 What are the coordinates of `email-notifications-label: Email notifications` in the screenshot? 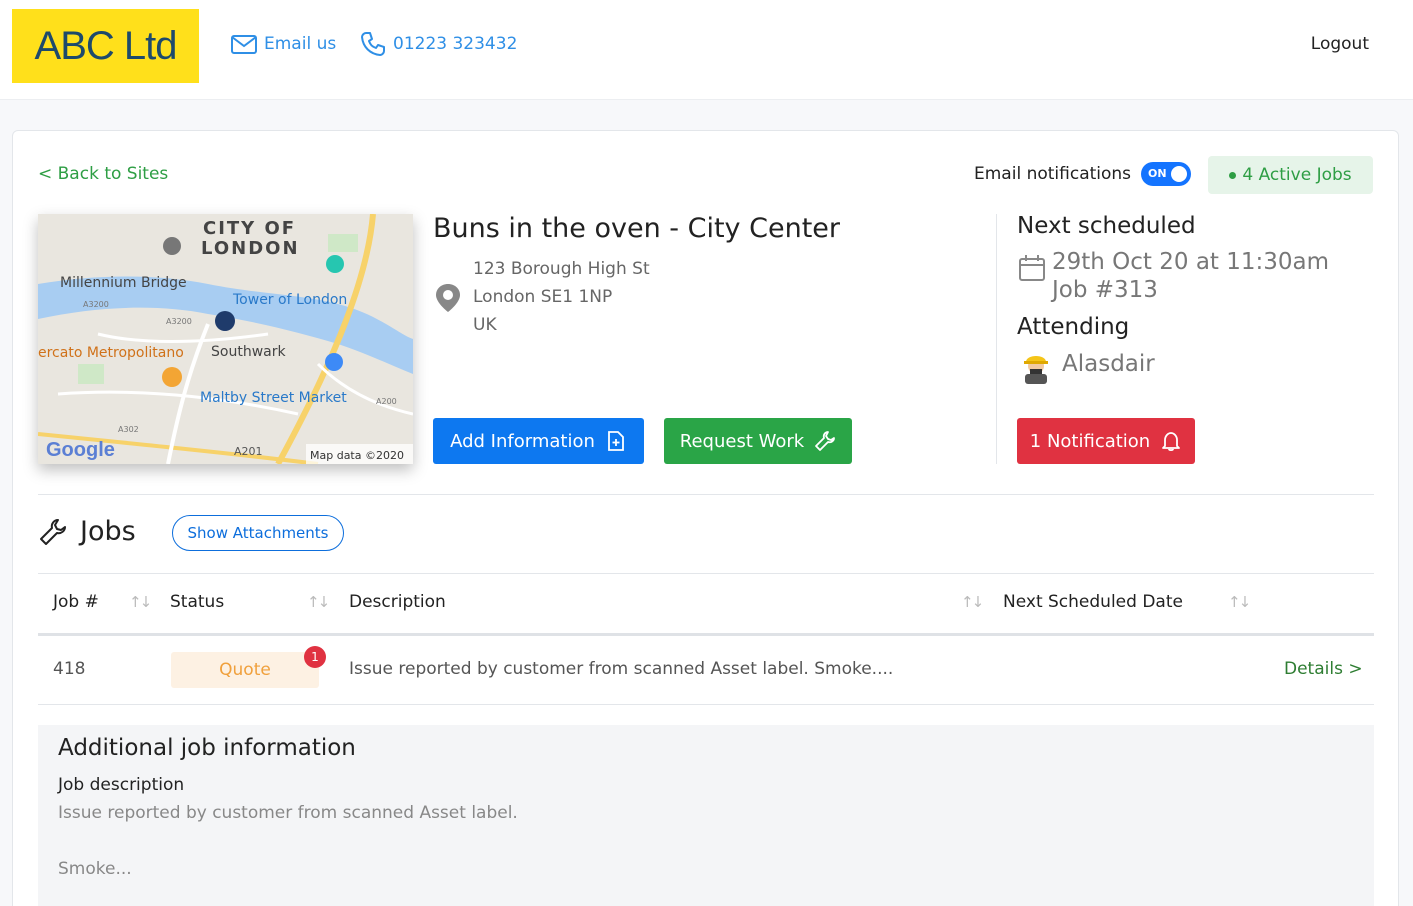 It's located at (1053, 174).